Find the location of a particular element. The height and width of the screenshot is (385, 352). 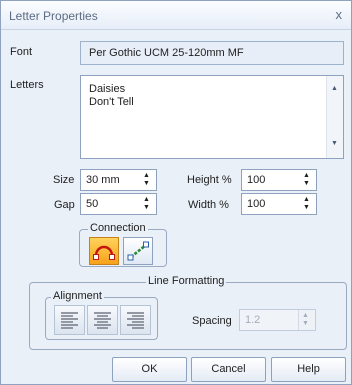

gap-value: 50 is located at coordinates (92, 204).